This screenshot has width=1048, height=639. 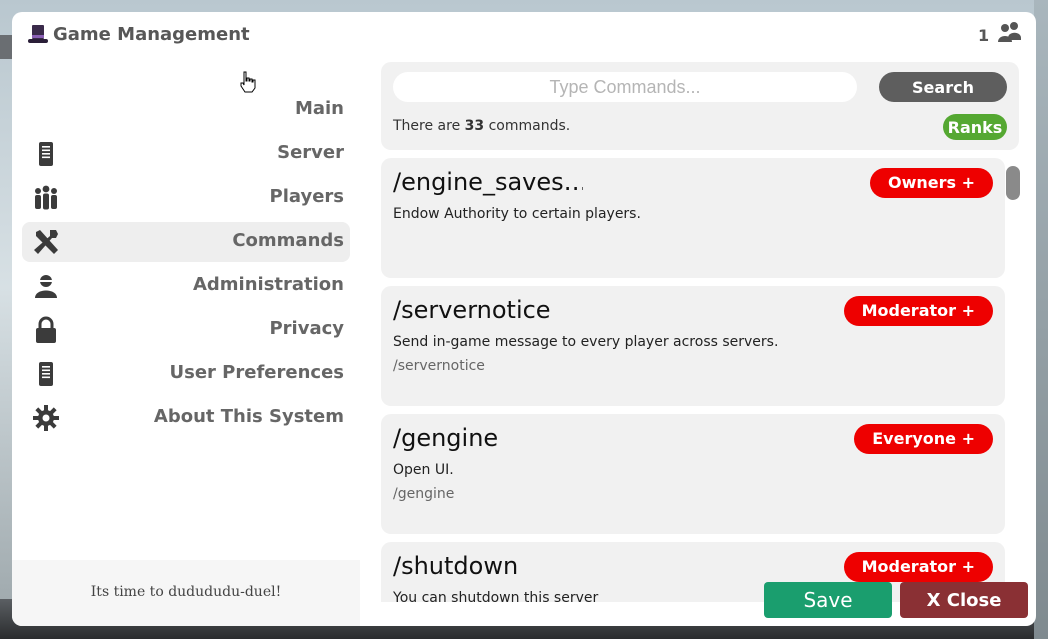 I want to click on sidebar-item-label: Server, so click(x=310, y=152).